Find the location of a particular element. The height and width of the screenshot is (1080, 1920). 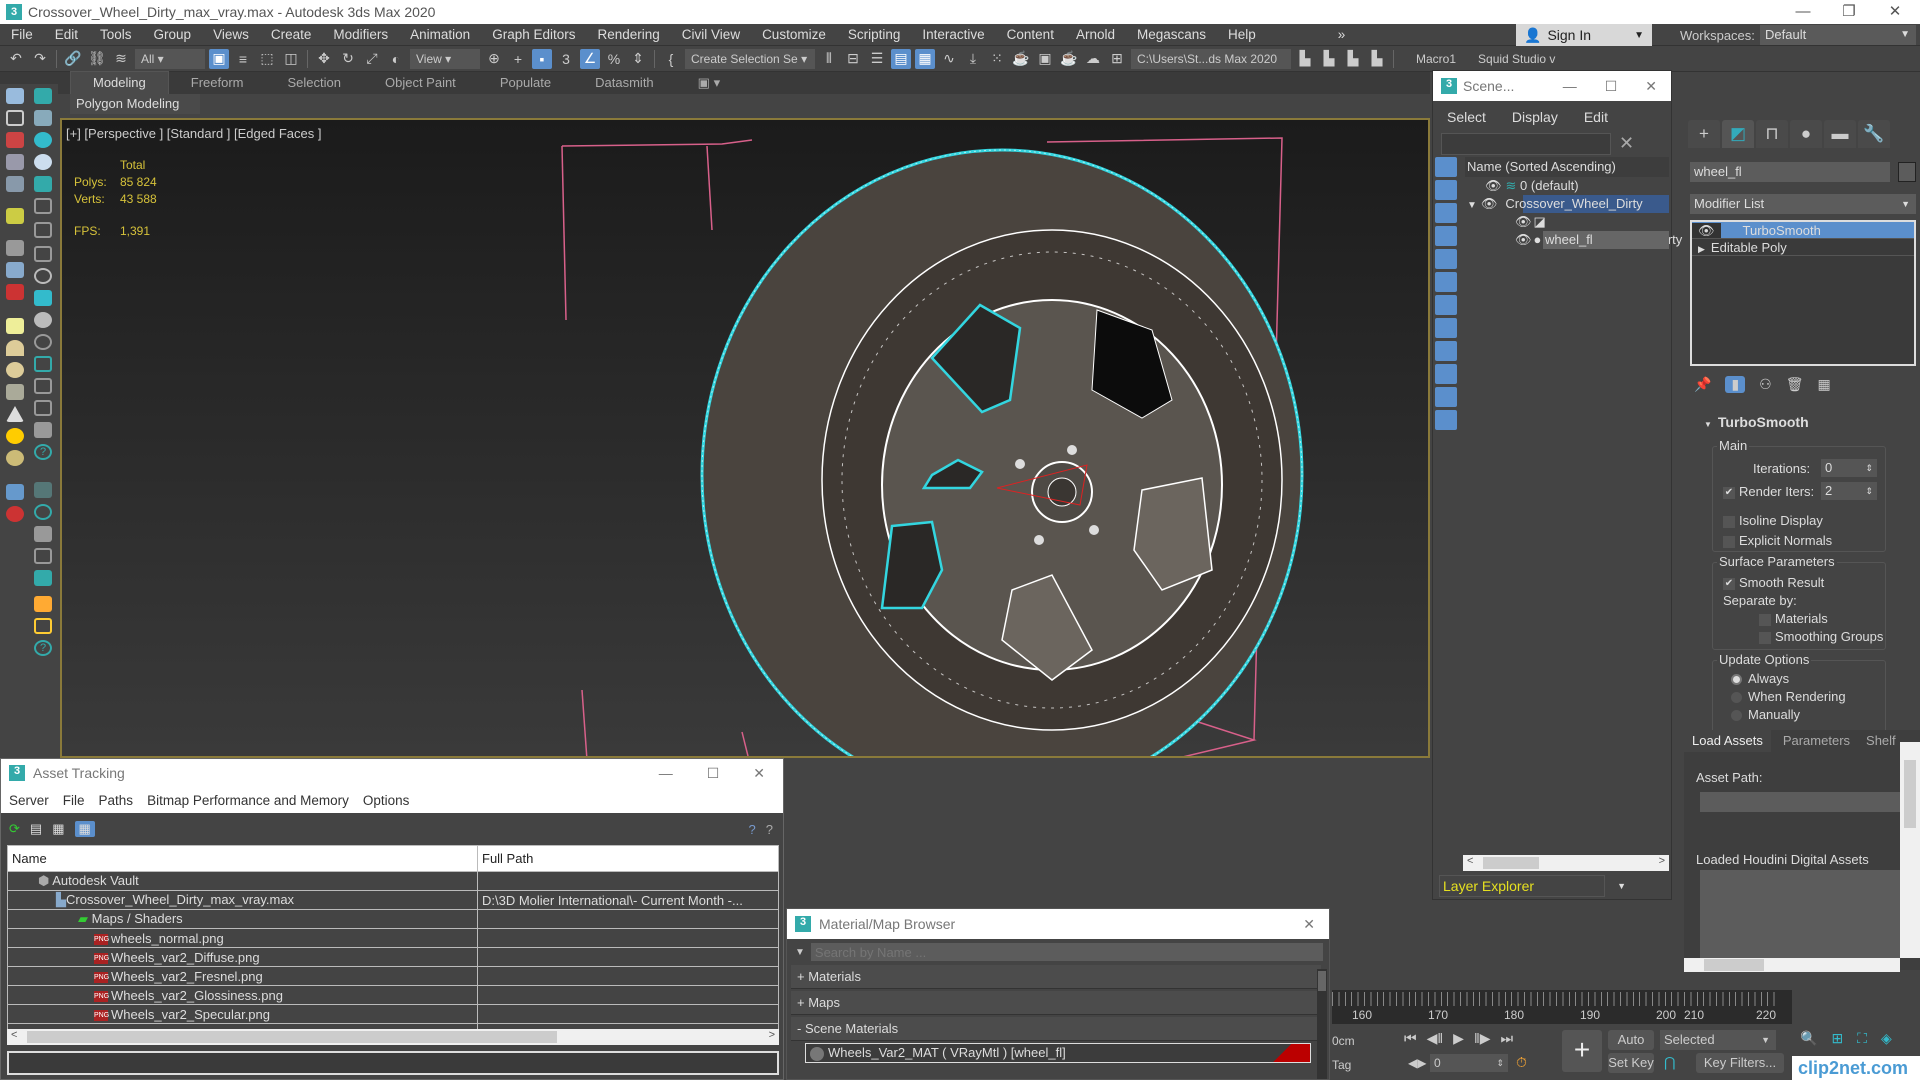

cone-light-icon is located at coordinates (15, 414).